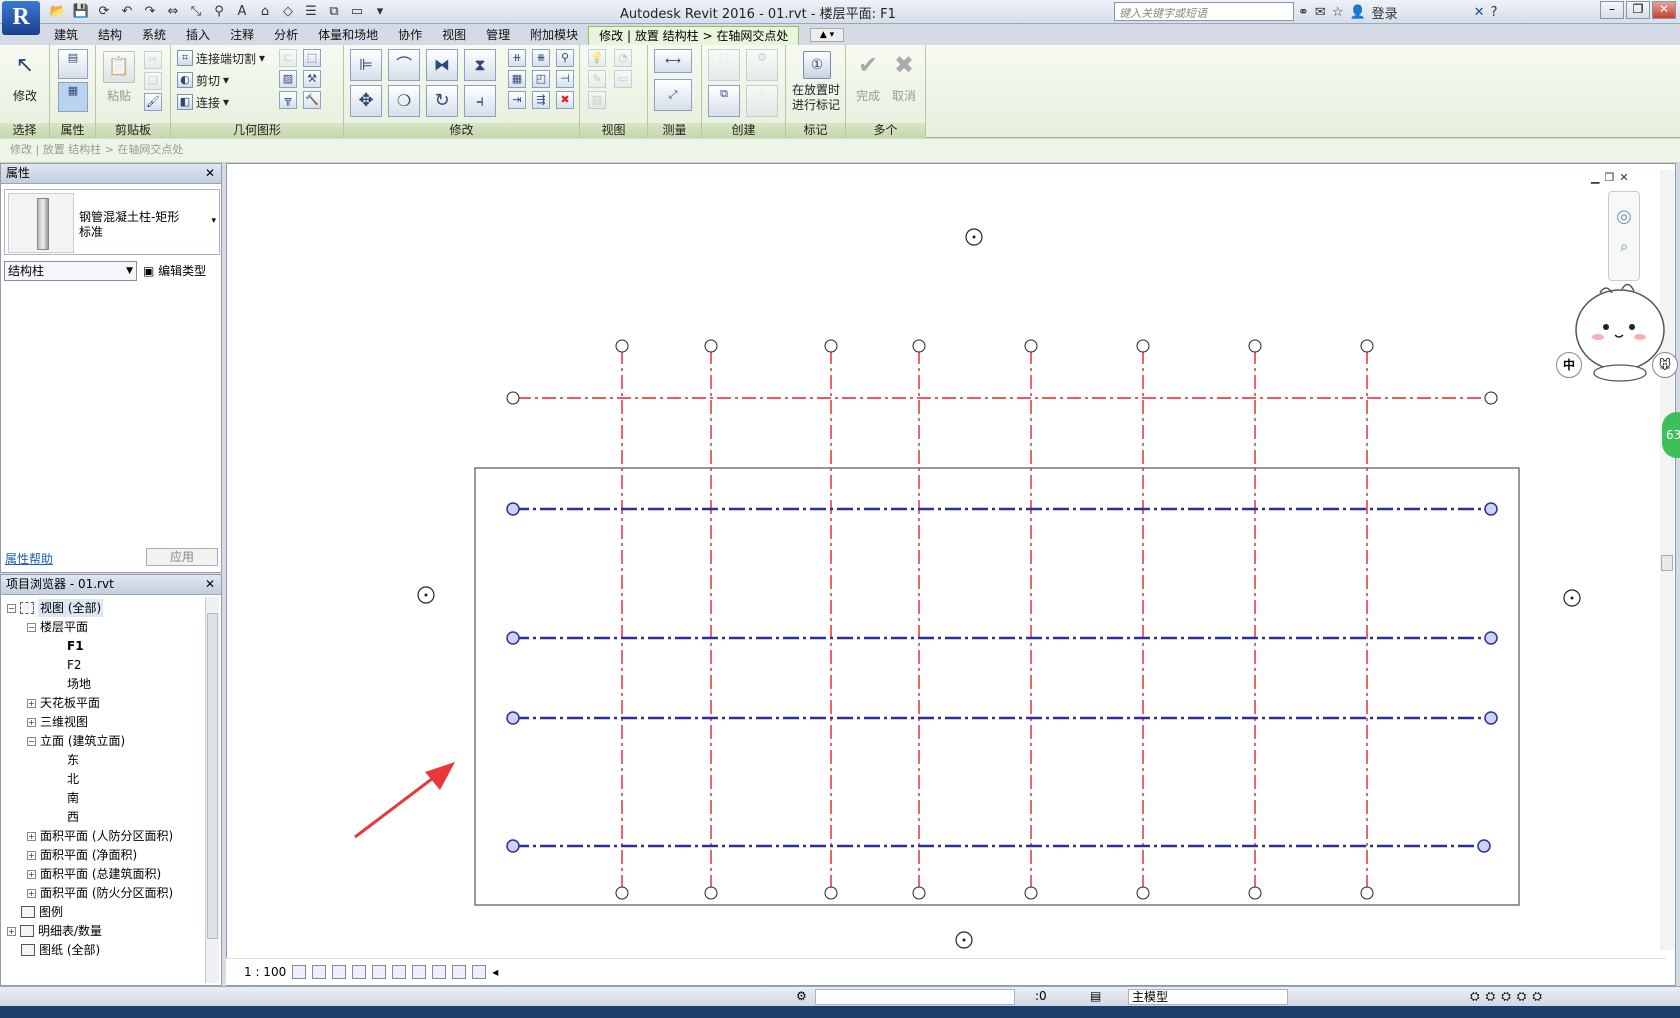 This screenshot has height=1018, width=1680. Describe the element at coordinates (480, 101) in the screenshot. I see `trim-extend-icon: ⫞` at that location.